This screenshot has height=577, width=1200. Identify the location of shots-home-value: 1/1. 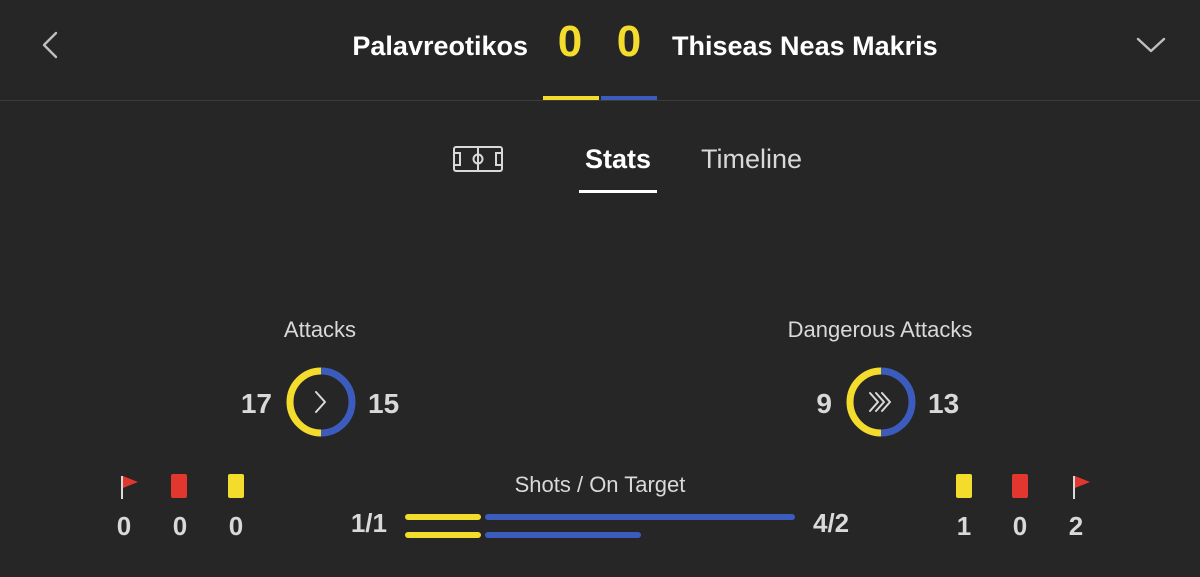
(368, 523).